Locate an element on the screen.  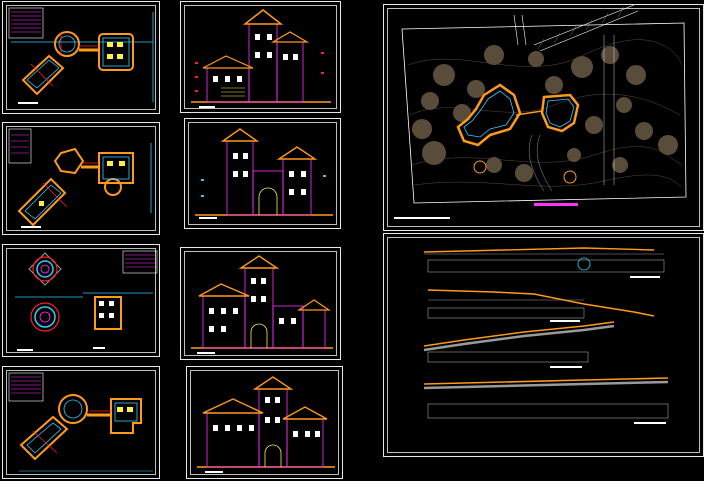
tower-plans-drawing is located at coordinates (86, 300).